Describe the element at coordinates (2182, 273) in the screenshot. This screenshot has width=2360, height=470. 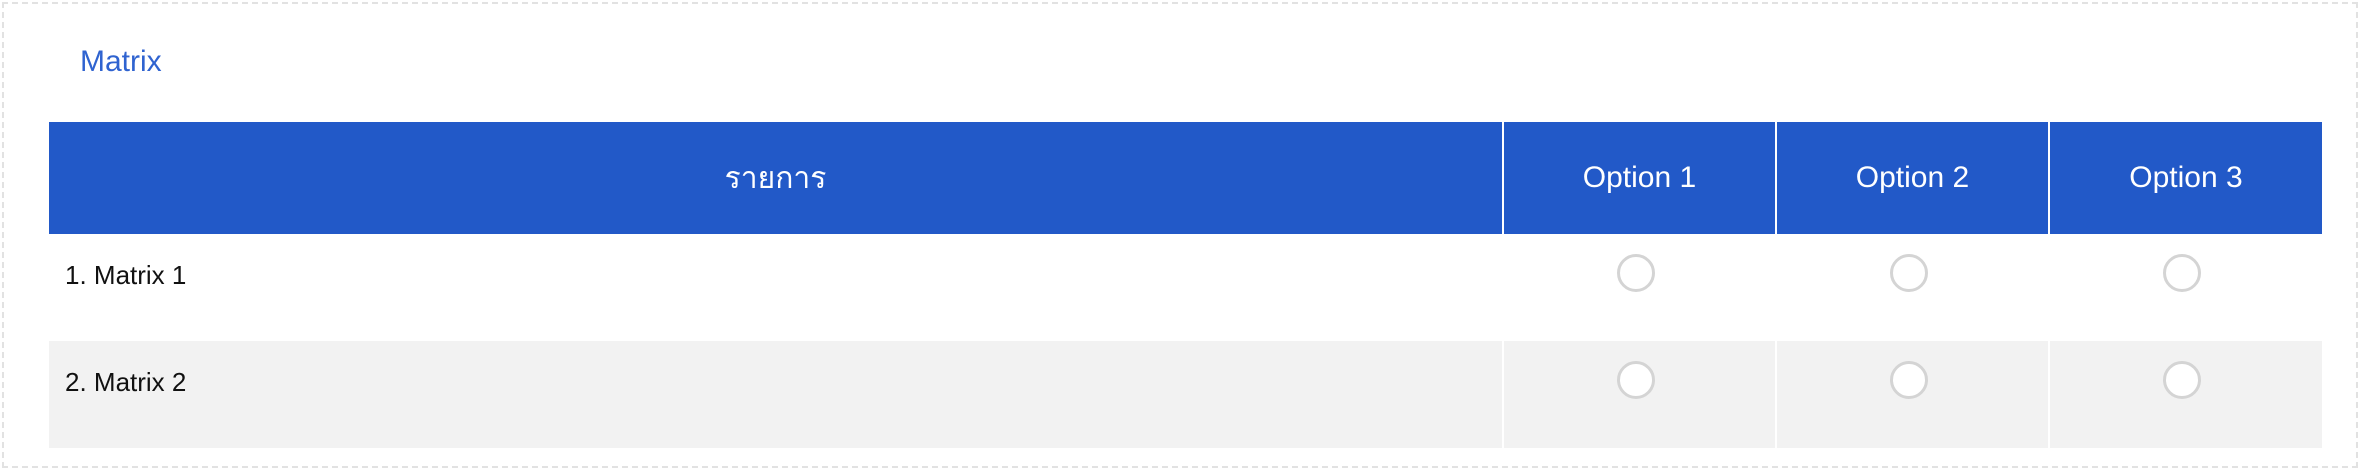
I see `radio-row1-option3-icon` at that location.